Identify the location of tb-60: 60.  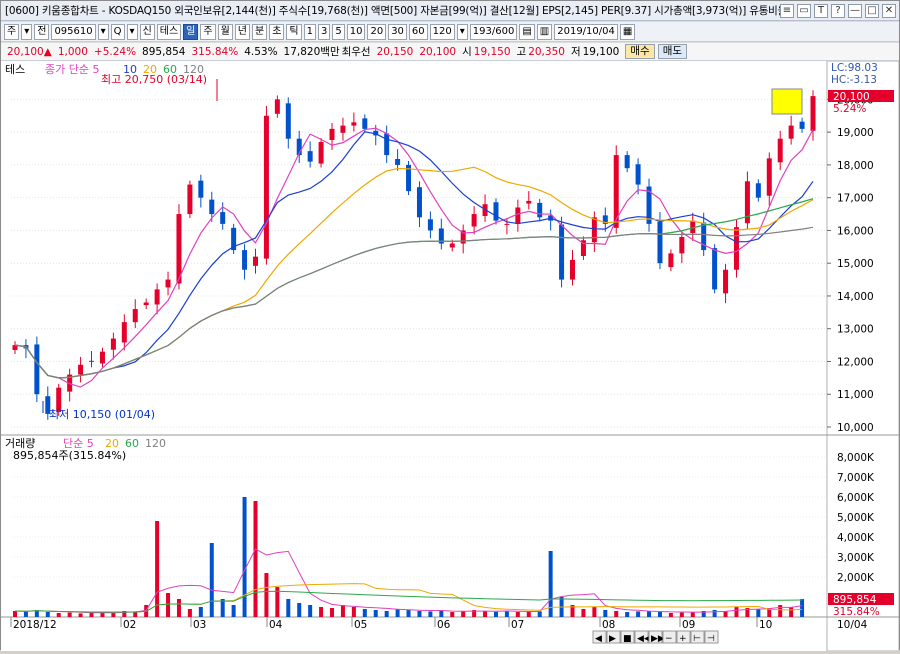
(418, 31).